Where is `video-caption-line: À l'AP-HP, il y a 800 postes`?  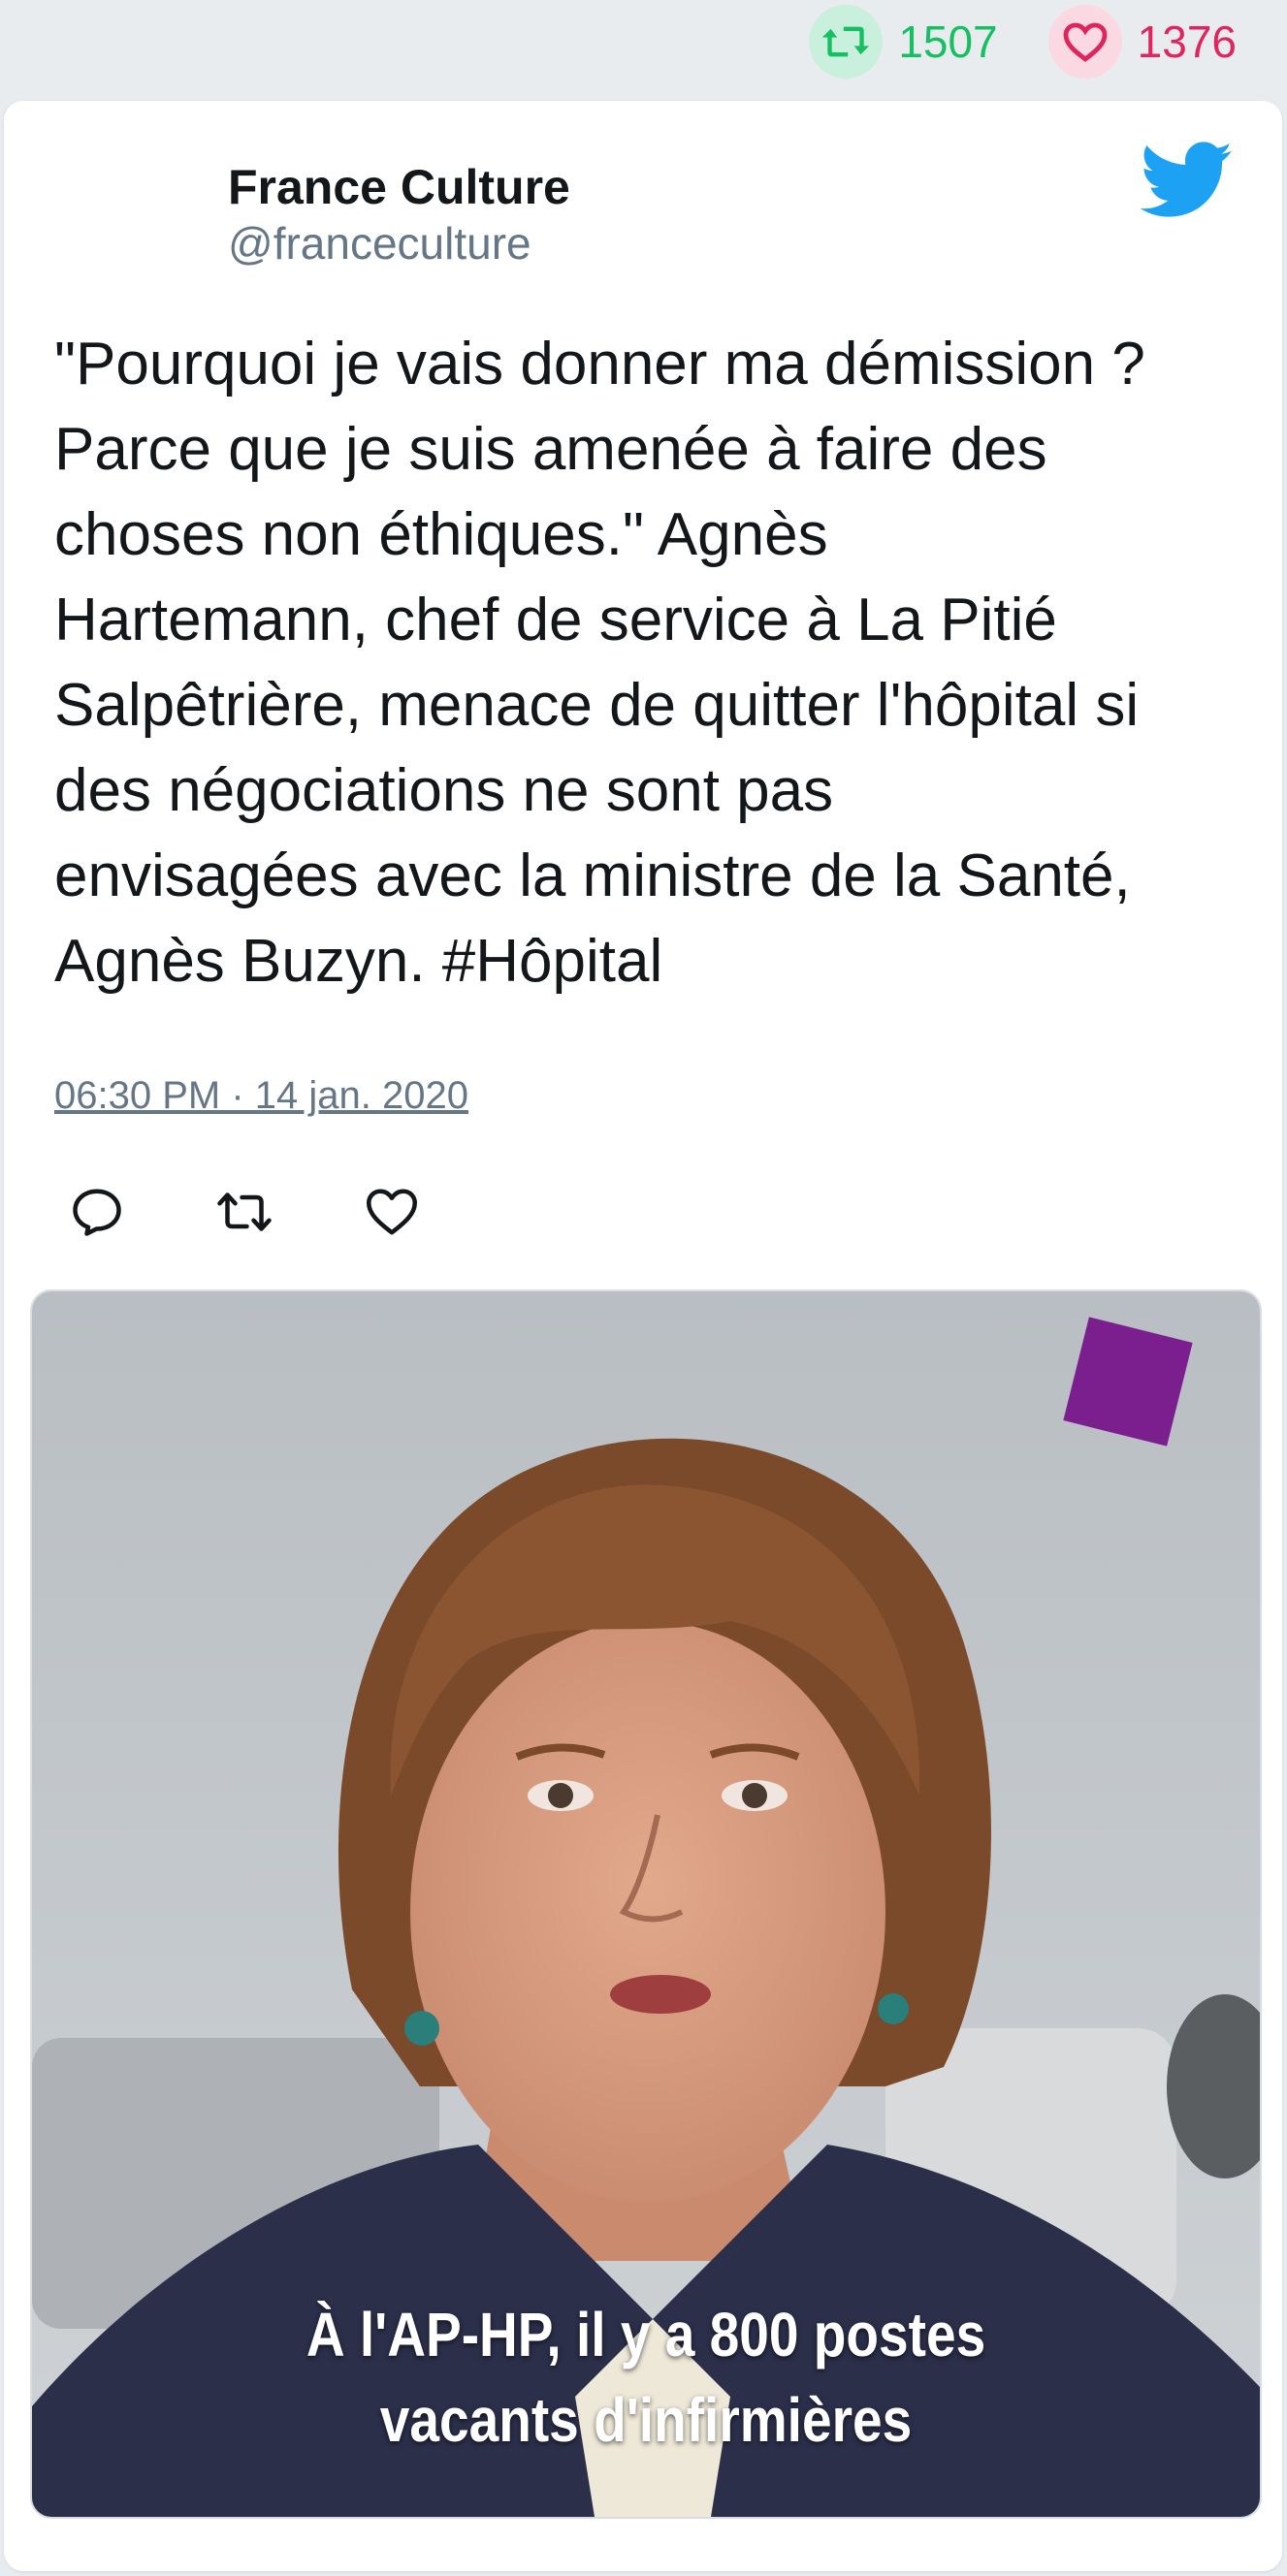
video-caption-line: À l'AP-HP, il y a 800 postes is located at coordinates (646, 2334).